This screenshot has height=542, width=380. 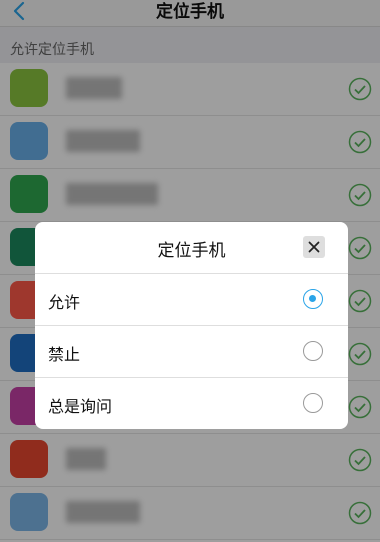 What do you see at coordinates (64, 354) in the screenshot?
I see `option-label: 禁止` at bounding box center [64, 354].